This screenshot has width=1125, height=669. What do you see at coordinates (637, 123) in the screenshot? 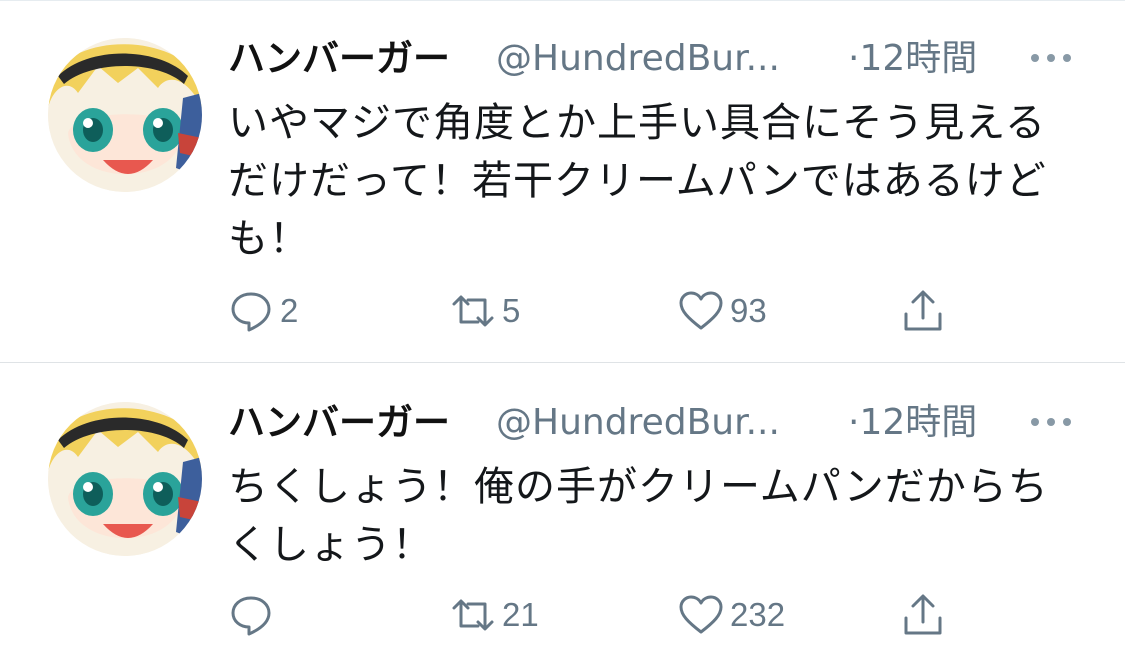
I see `tweet-text-line: いやマジで角度とか上手い具合にそう見える` at bounding box center [637, 123].